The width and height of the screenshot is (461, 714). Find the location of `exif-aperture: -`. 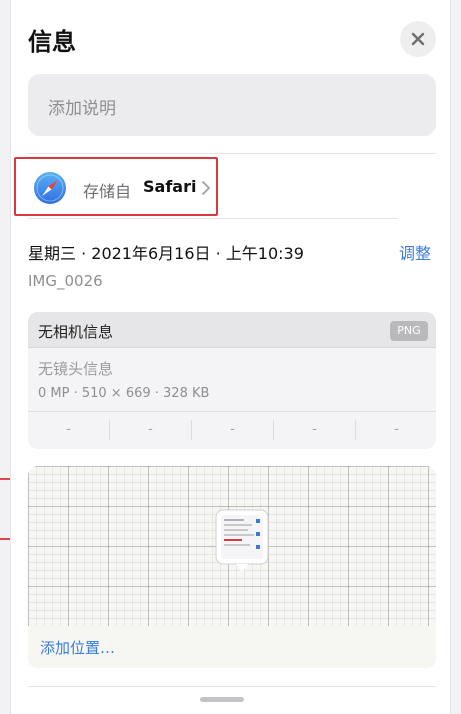

exif-aperture: - is located at coordinates (314, 429).